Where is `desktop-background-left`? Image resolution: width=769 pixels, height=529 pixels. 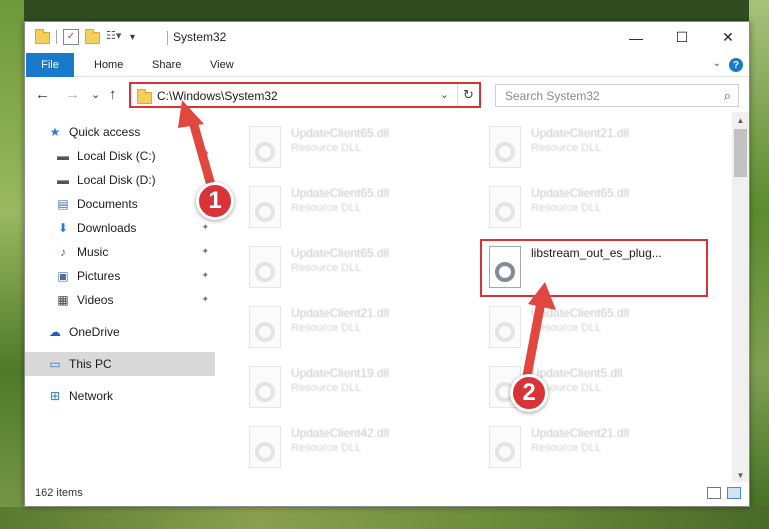
desktop-background-left is located at coordinates (12, 264).